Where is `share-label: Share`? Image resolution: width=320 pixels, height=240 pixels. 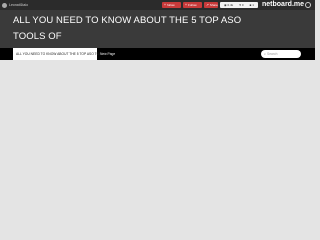 share-label: Share is located at coordinates (213, 5).